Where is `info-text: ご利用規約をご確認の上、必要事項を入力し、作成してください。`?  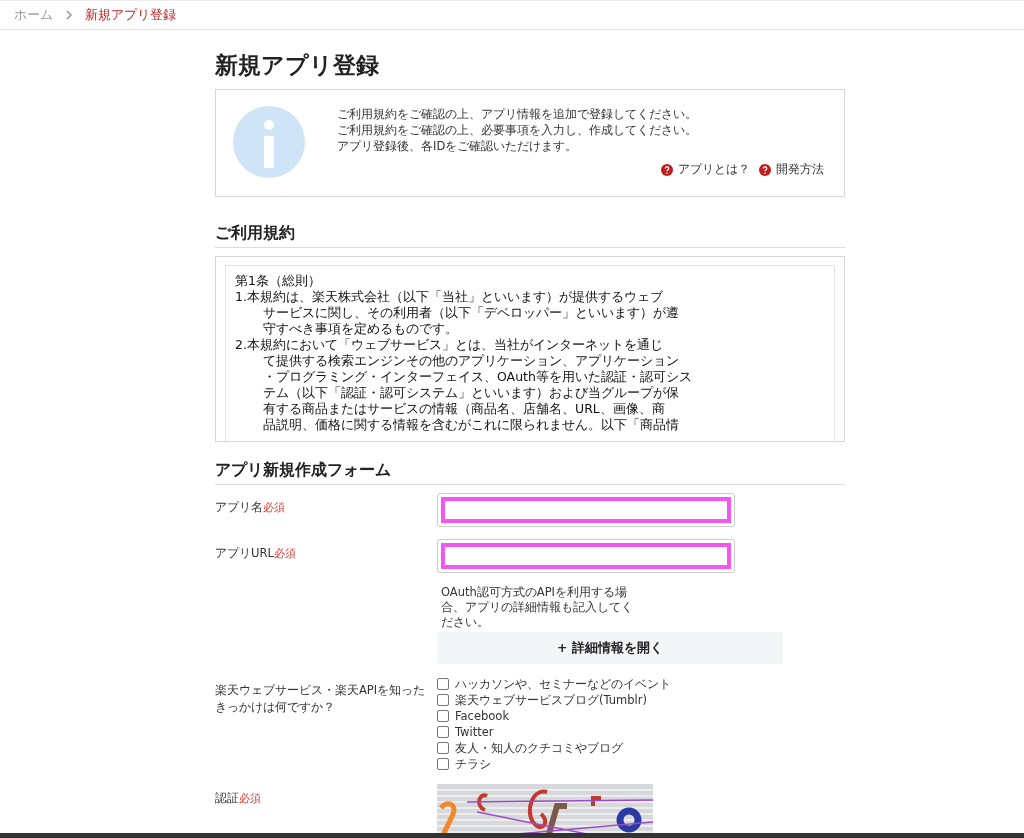
info-text: ご利用規約をご確認の上、必要事項を入力し、作成してください。 is located at coordinates (517, 130).